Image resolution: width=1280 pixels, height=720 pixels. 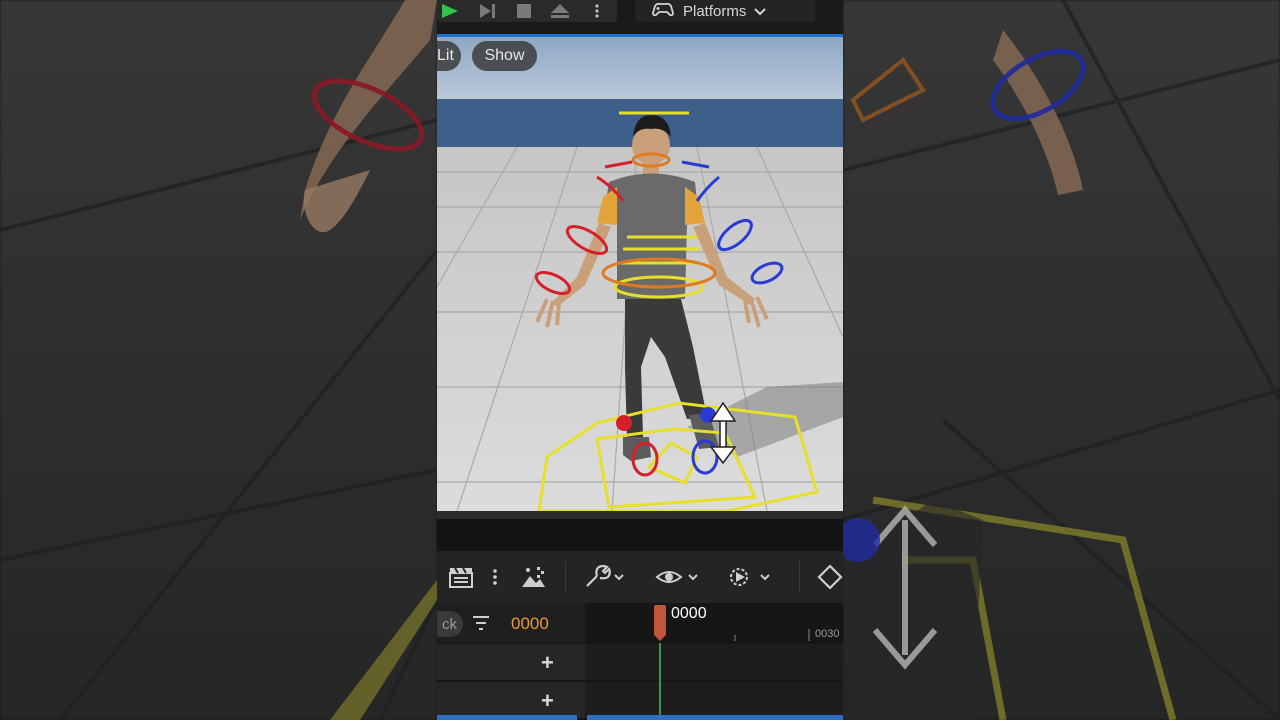 What do you see at coordinates (663, 11) in the screenshot?
I see `gamepad-icon` at bounding box center [663, 11].